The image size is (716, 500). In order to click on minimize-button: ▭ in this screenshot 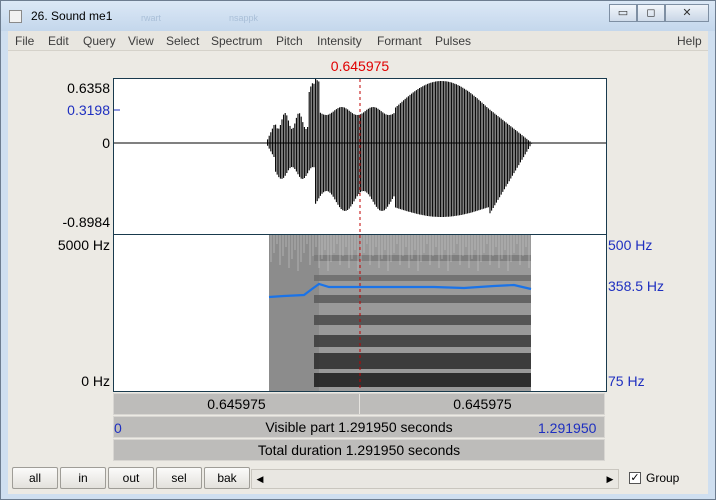, I will do `click(623, 13)`.